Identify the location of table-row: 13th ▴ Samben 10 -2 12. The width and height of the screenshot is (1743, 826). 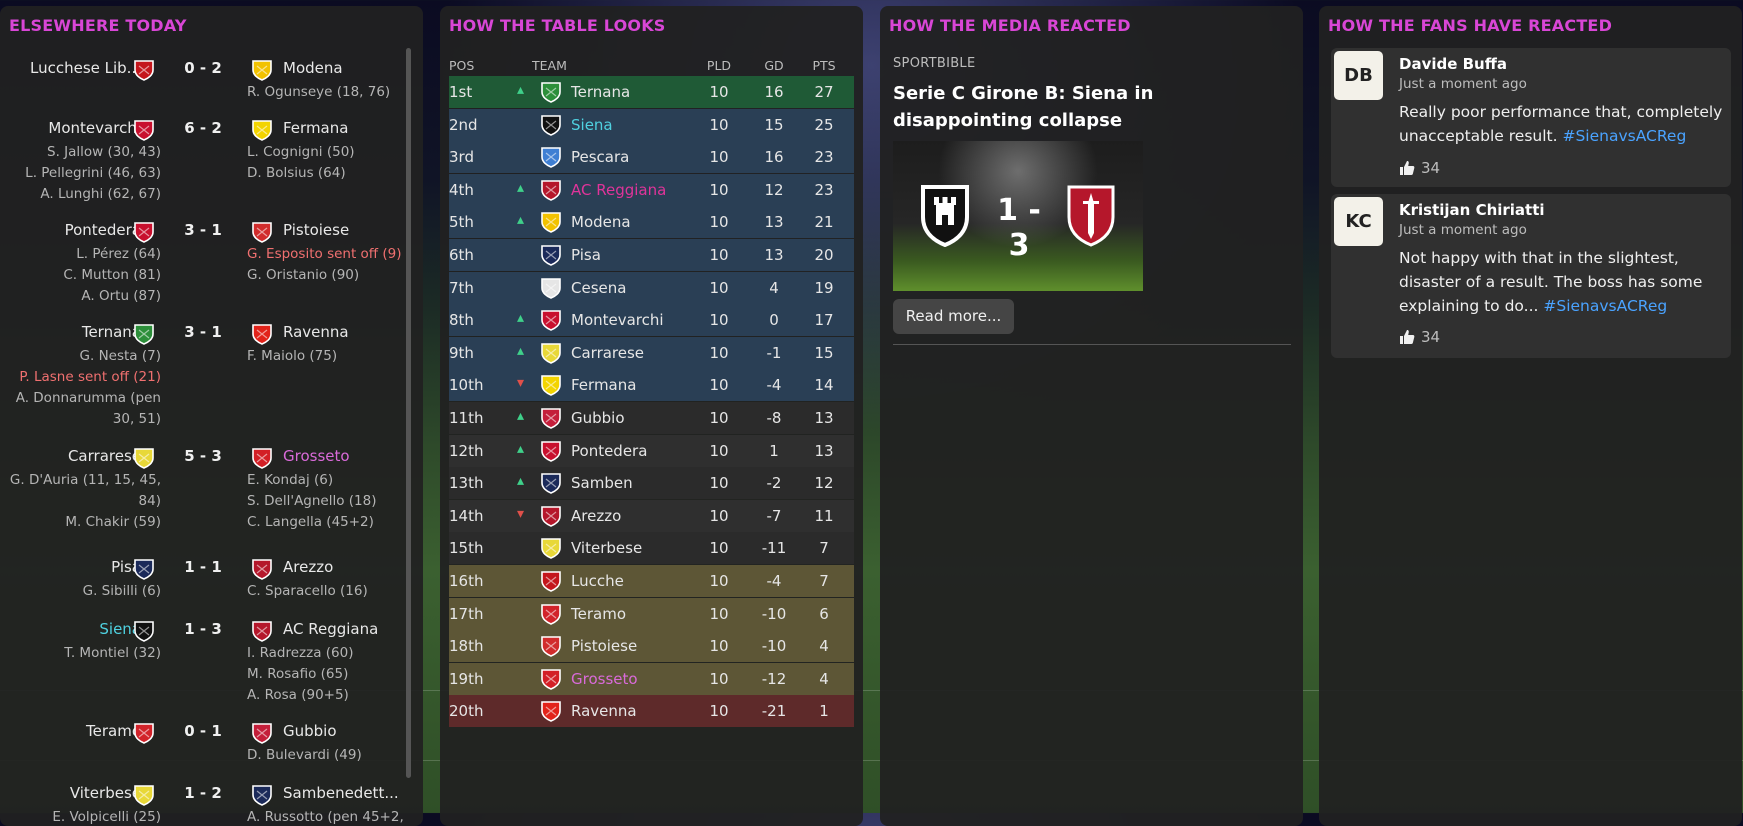
(651, 483).